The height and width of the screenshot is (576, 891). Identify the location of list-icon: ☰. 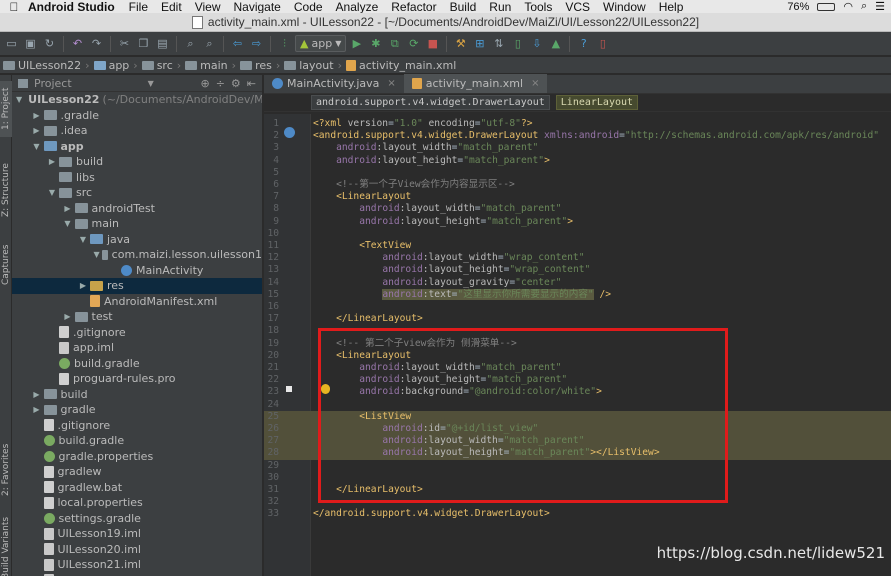
(880, 6).